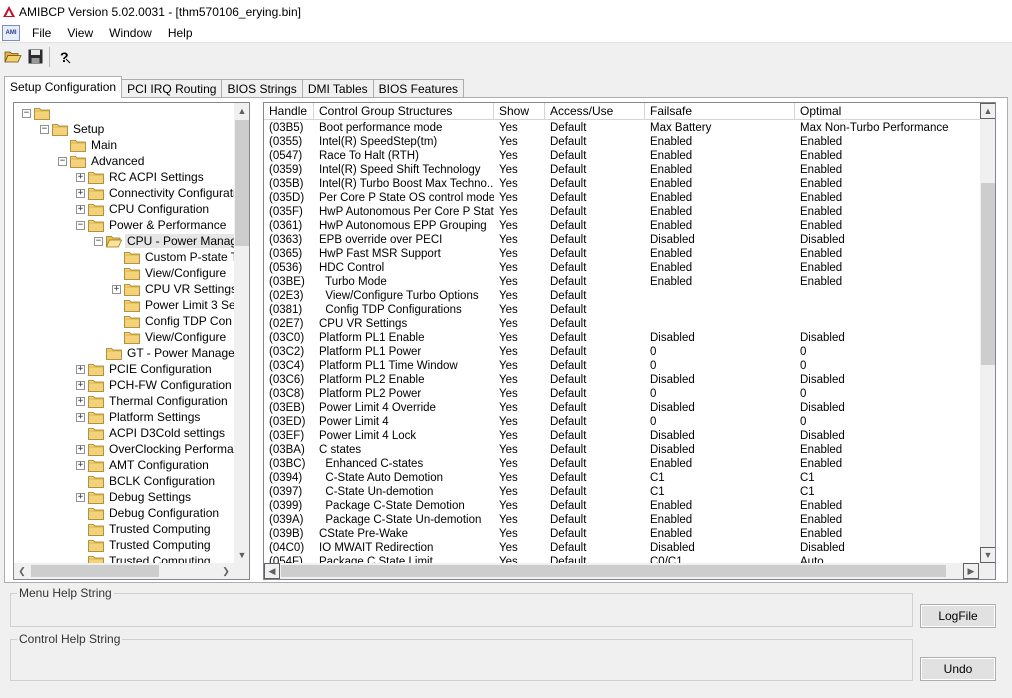 The image size is (1012, 698). Describe the element at coordinates (958, 616) in the screenshot. I see `logfile-button: LogFile` at that location.